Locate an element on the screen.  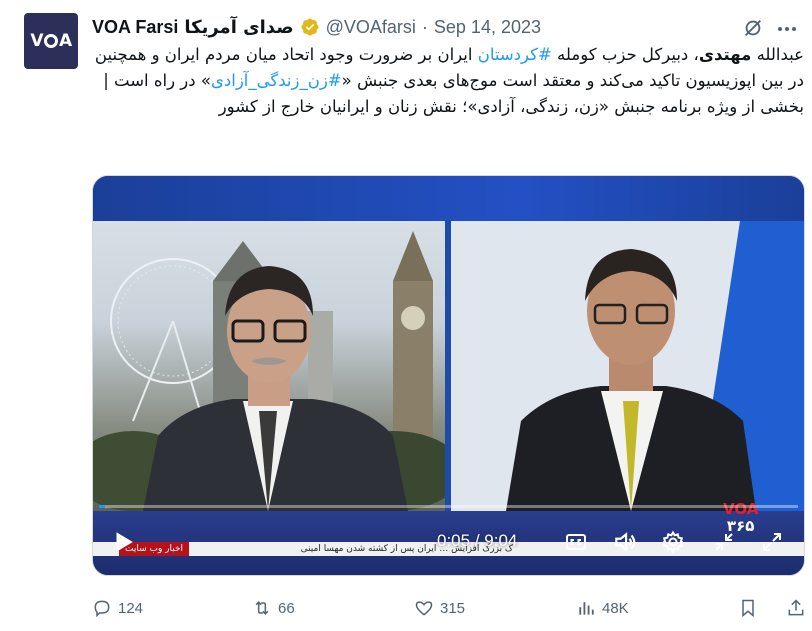
hashtag-woman-life-freedom: #زن_زندگی_آزادی is located at coordinates (276, 80).